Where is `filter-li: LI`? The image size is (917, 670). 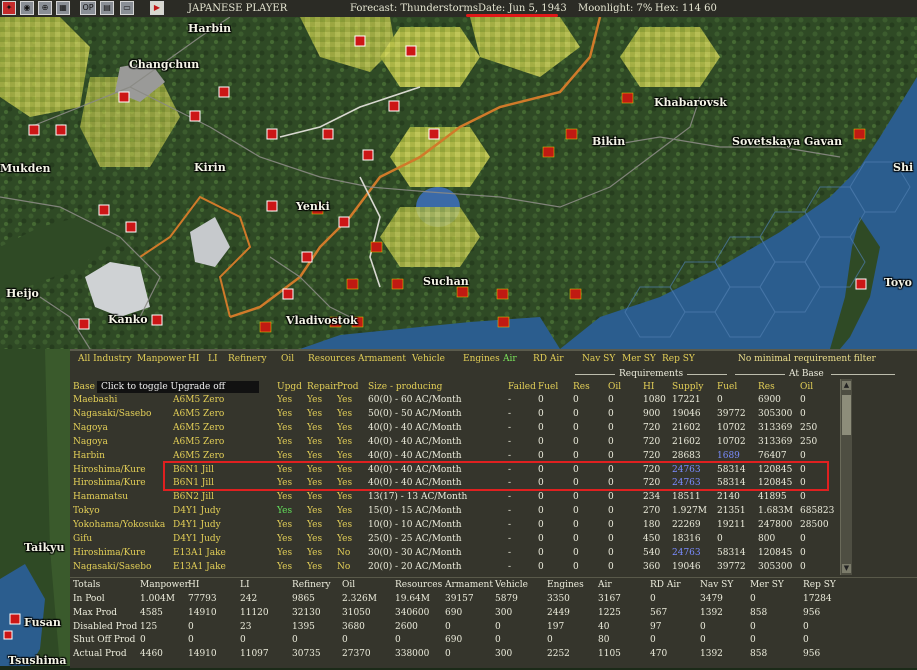
filter-li: LI is located at coordinates (213, 359).